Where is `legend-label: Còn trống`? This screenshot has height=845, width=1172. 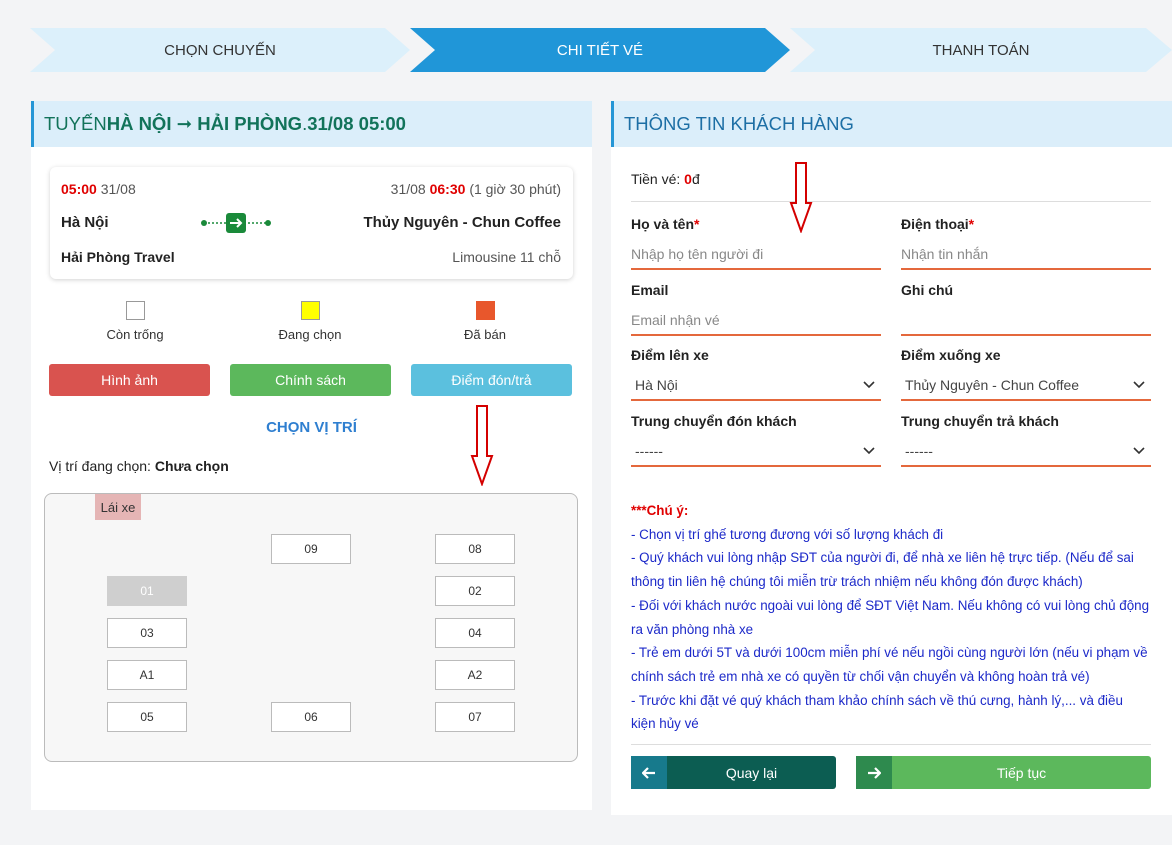 legend-label: Còn trống is located at coordinates (135, 334).